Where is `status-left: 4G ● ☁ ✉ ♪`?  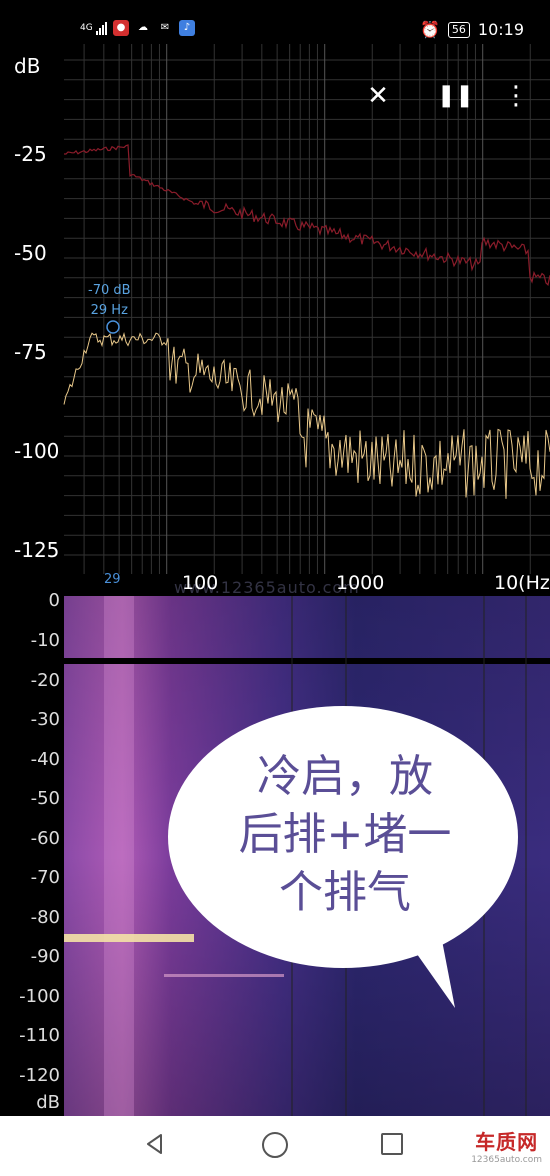 status-left: 4G ● ☁ ✉ ♪ is located at coordinates (137, 28).